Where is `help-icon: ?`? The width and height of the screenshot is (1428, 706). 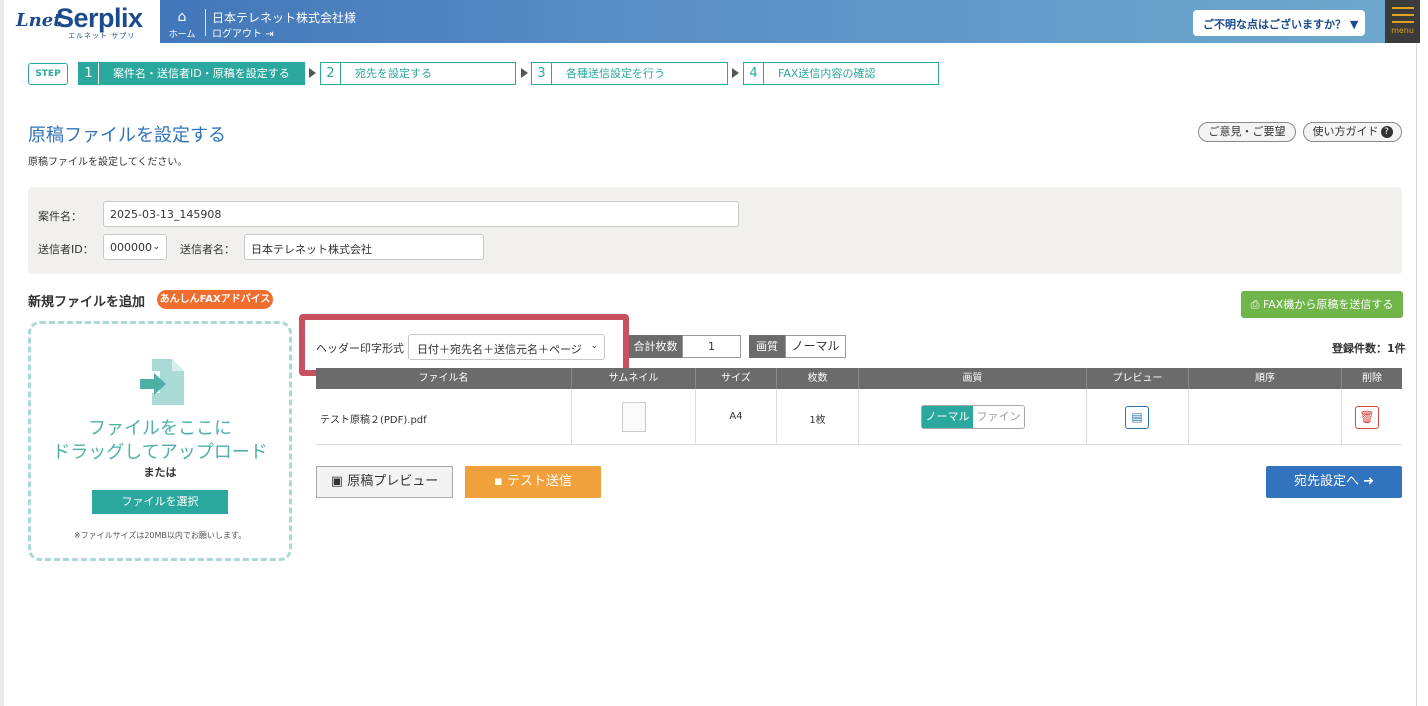
help-icon: ? is located at coordinates (1386, 132).